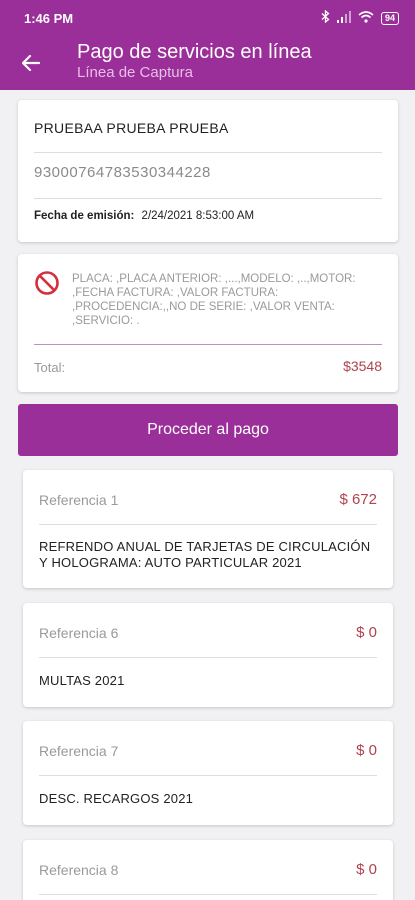 This screenshot has height=900, width=415. Describe the element at coordinates (366, 18) in the screenshot. I see `wifi-icon` at that location.